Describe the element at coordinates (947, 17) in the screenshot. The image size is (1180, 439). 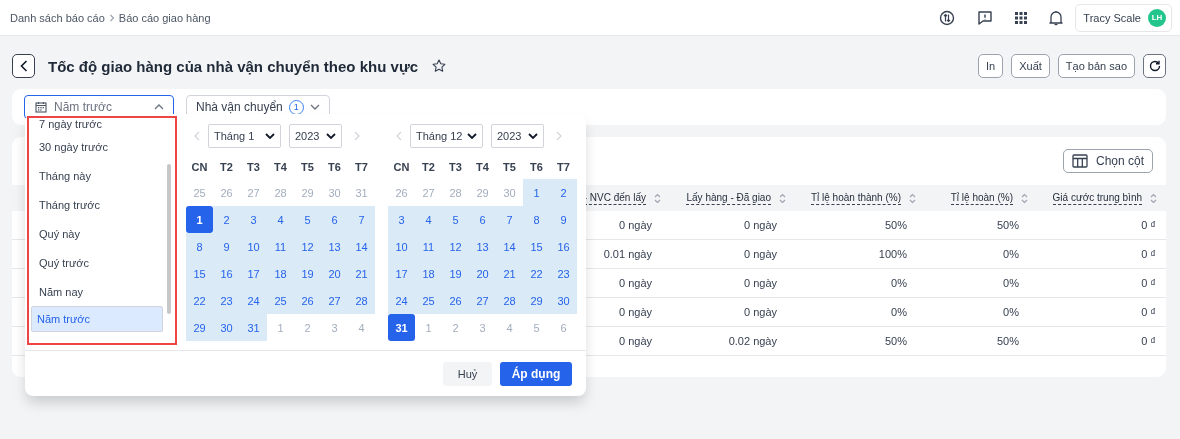
I see `sync-icon` at that location.